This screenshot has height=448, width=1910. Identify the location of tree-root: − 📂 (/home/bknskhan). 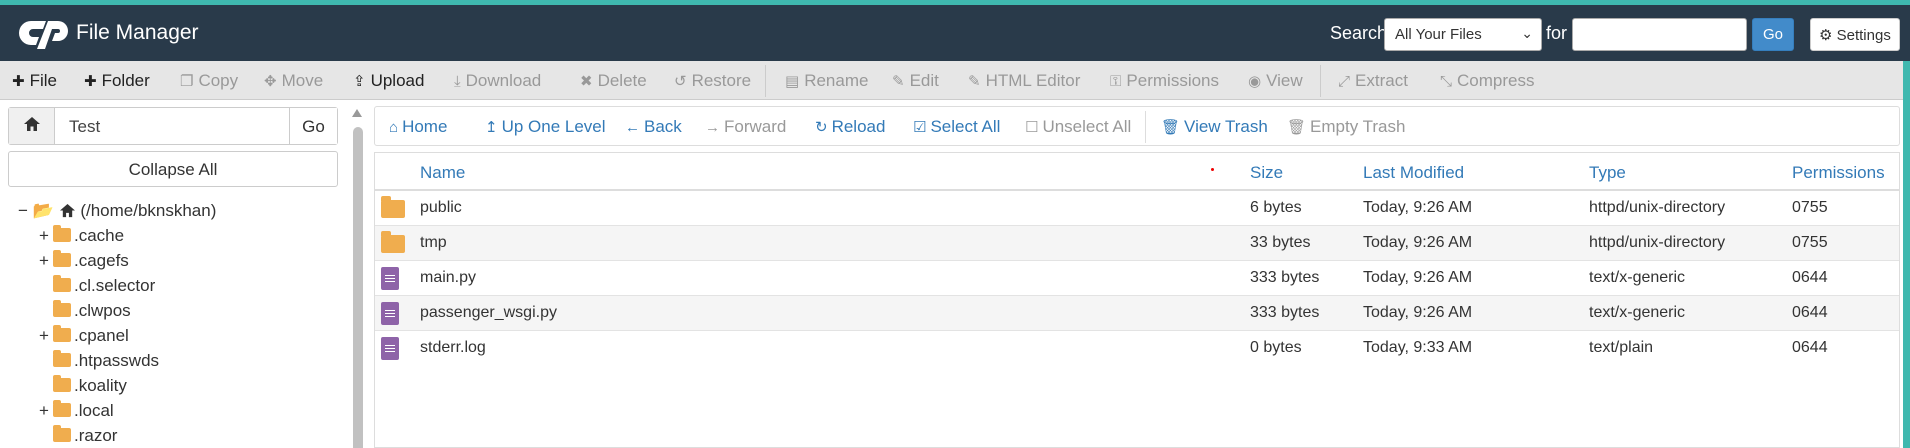
(117, 211).